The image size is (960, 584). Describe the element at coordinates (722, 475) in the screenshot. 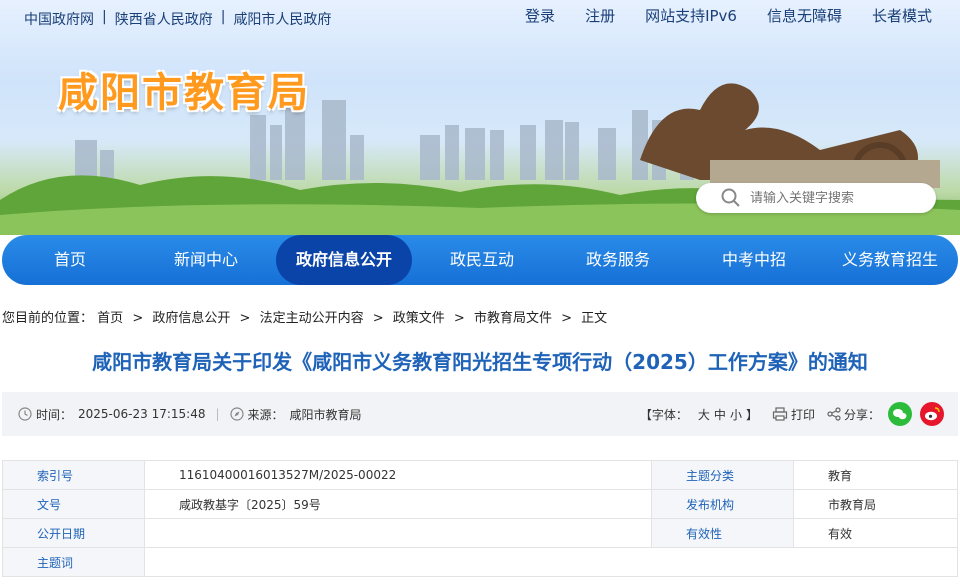

I see `topic-category-label: 主题分类` at that location.